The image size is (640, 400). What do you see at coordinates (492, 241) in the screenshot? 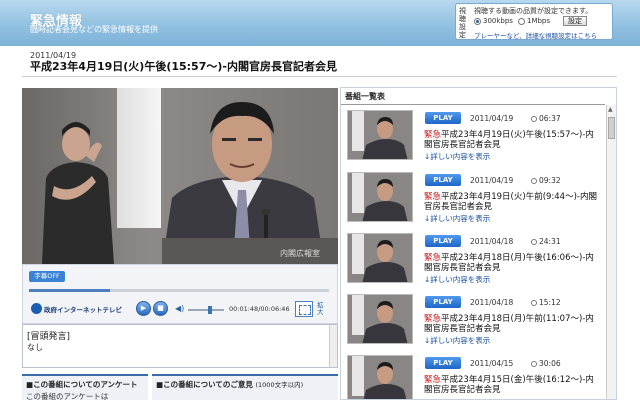
I see `item-date: 2011/04/18` at bounding box center [492, 241].